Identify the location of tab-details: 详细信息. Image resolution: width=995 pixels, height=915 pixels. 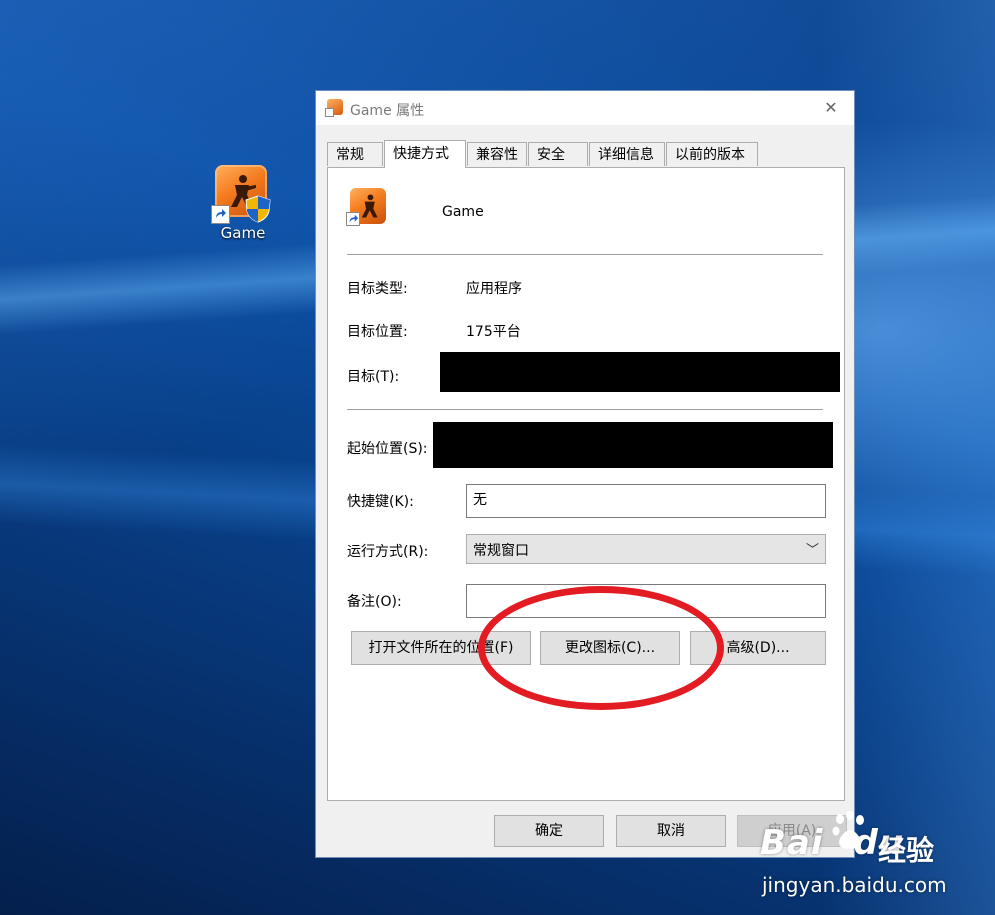
(627, 154).